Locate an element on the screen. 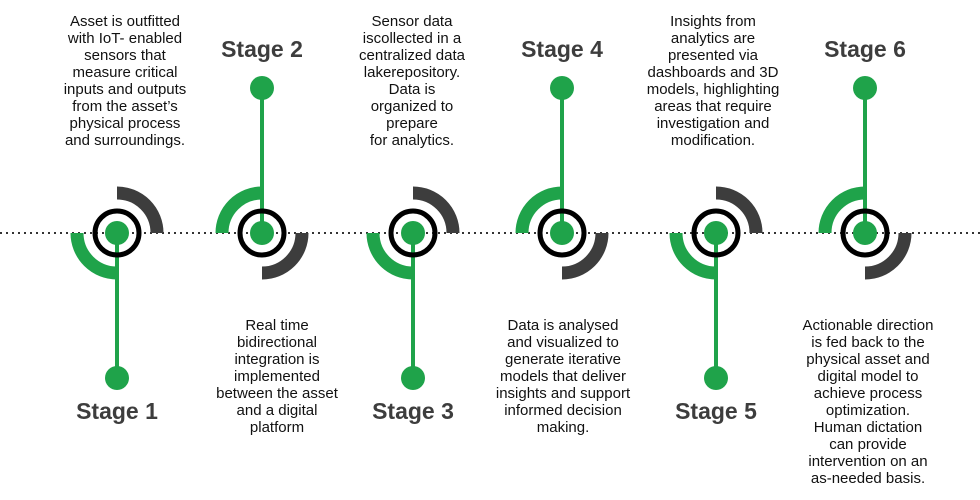 The height and width of the screenshot is (500, 980). description-line: implemented is located at coordinates (277, 376).